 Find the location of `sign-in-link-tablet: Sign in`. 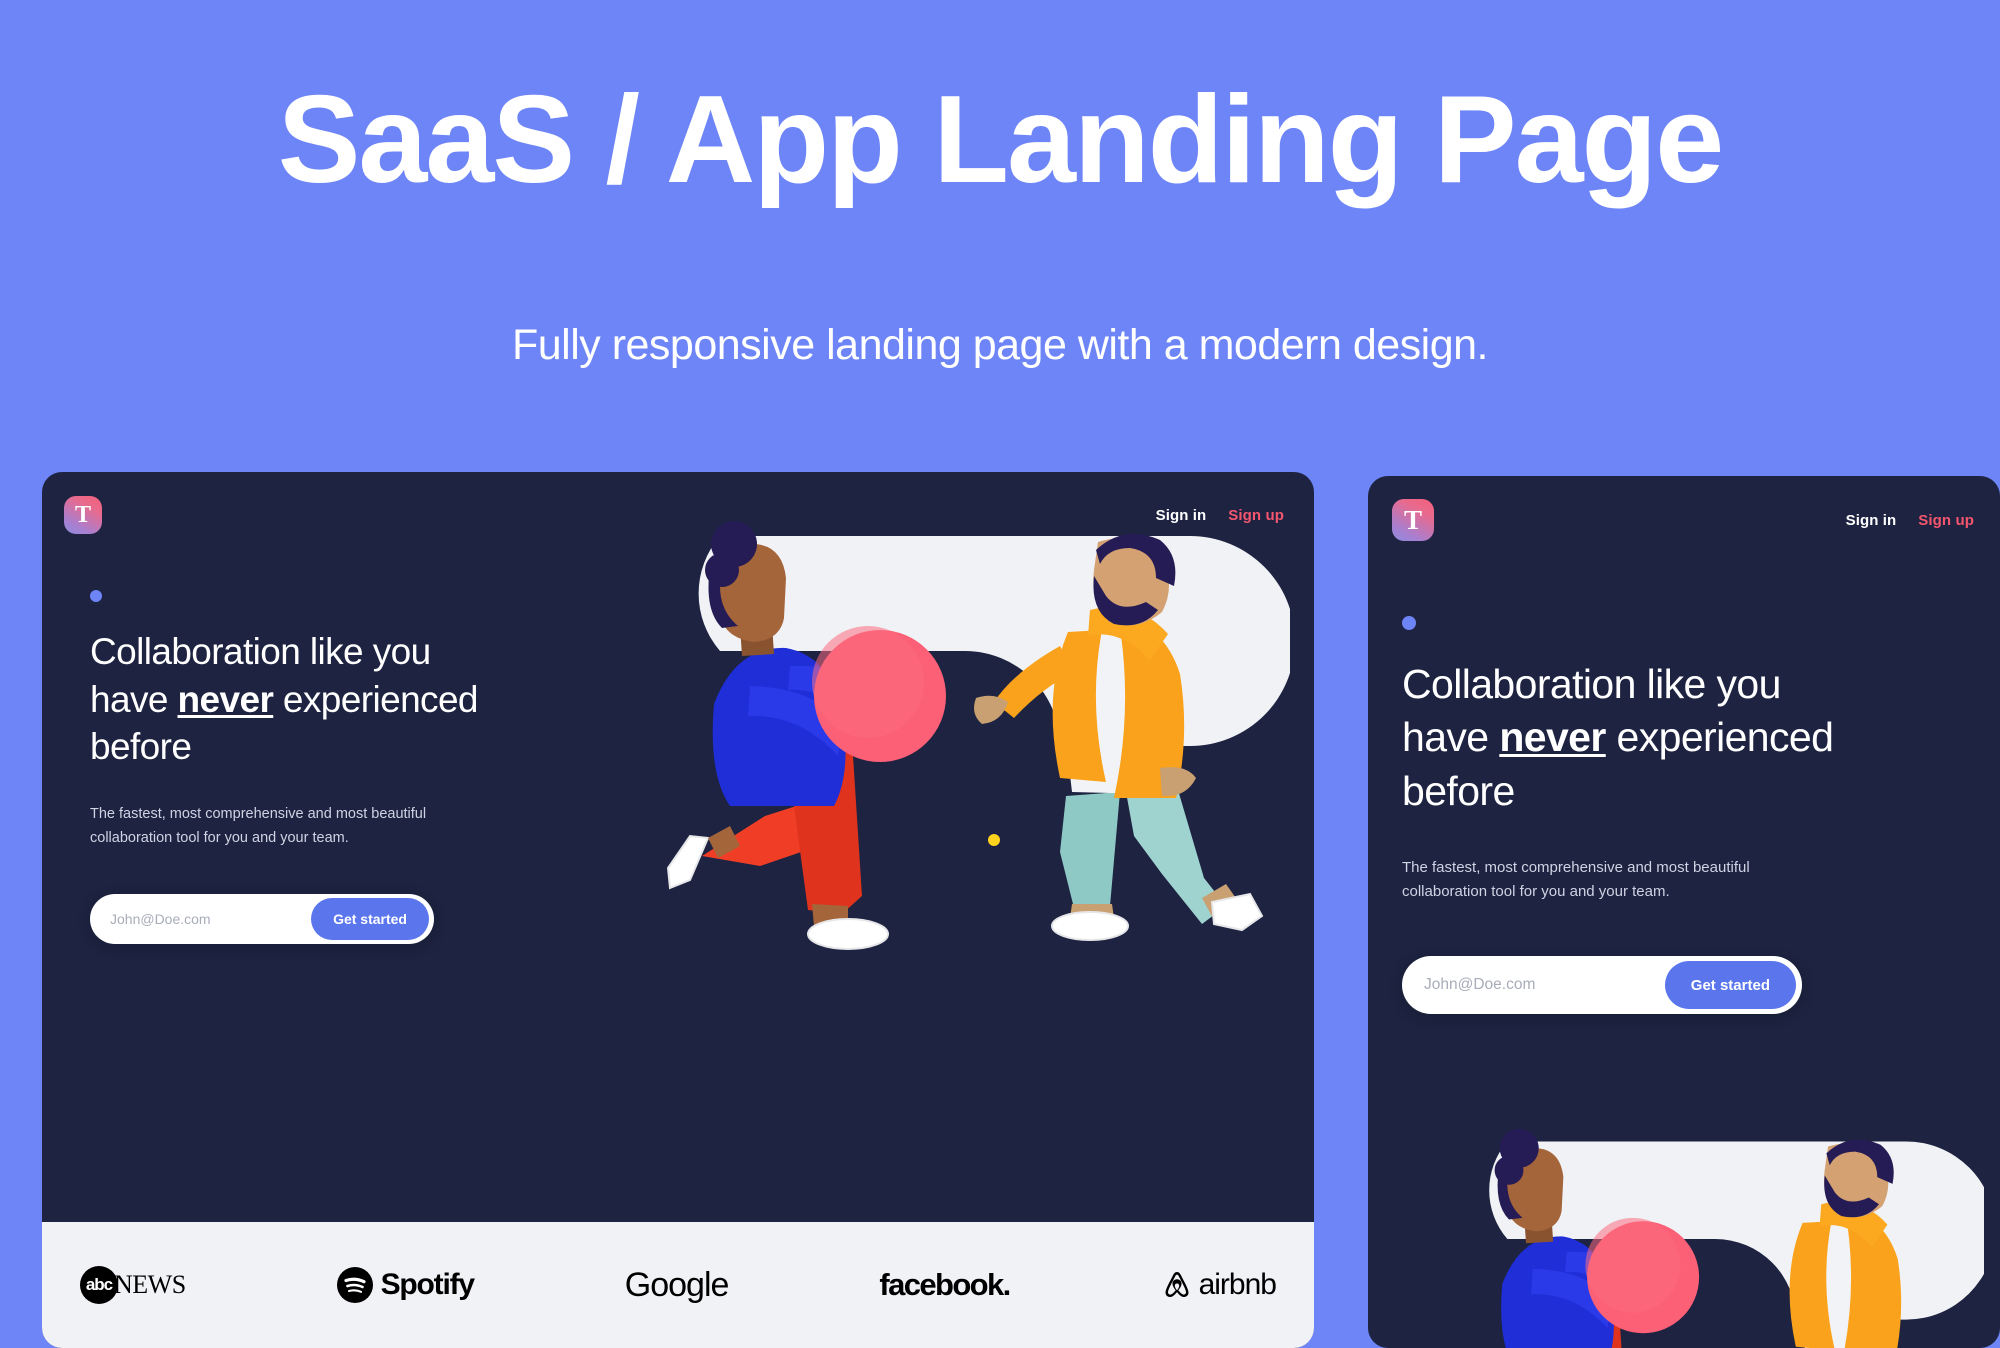

sign-in-link-tablet: Sign in is located at coordinates (1871, 520).